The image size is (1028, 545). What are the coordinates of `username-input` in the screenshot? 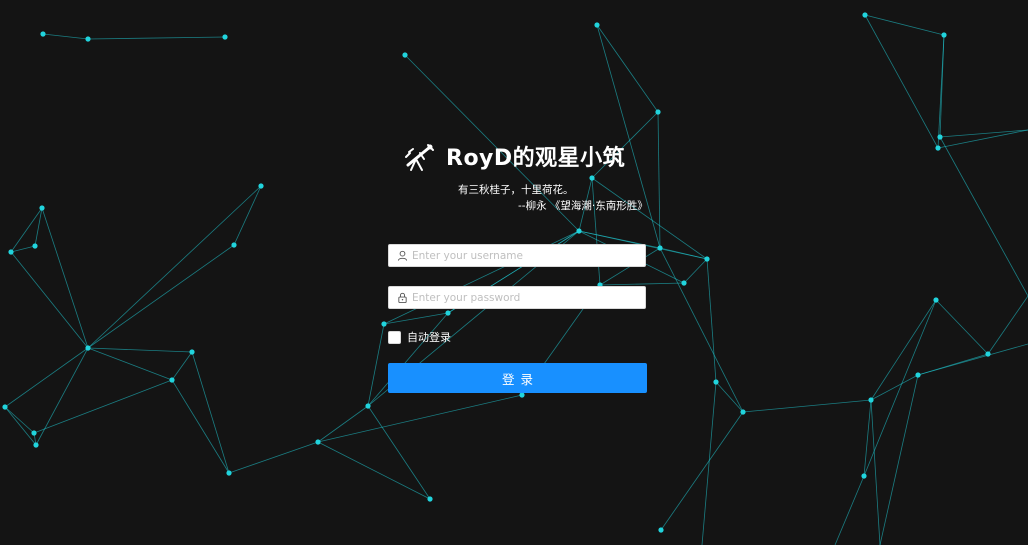 It's located at (522, 255).